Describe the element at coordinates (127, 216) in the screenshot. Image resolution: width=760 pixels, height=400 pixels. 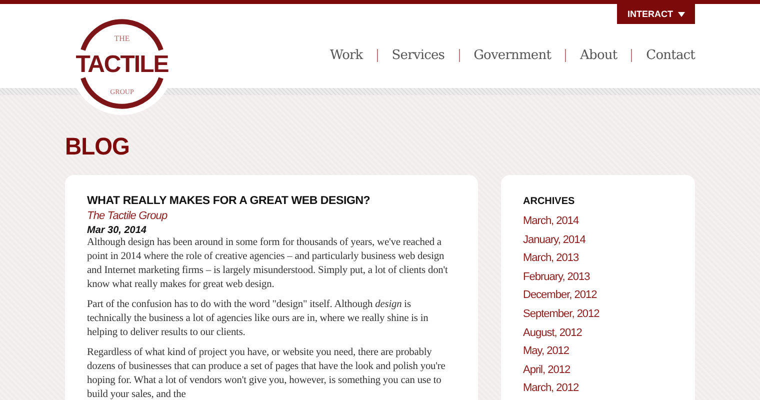
I see `post-author: The Tactile Group` at that location.